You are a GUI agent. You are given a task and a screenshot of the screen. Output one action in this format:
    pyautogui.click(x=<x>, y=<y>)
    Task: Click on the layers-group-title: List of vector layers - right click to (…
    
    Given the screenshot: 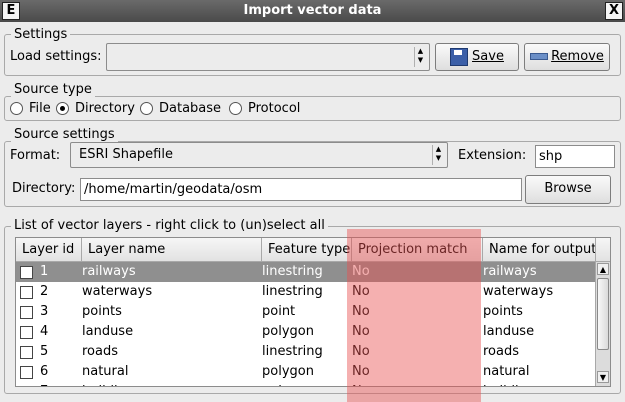 What is the action you would take?
    pyautogui.click(x=169, y=225)
    